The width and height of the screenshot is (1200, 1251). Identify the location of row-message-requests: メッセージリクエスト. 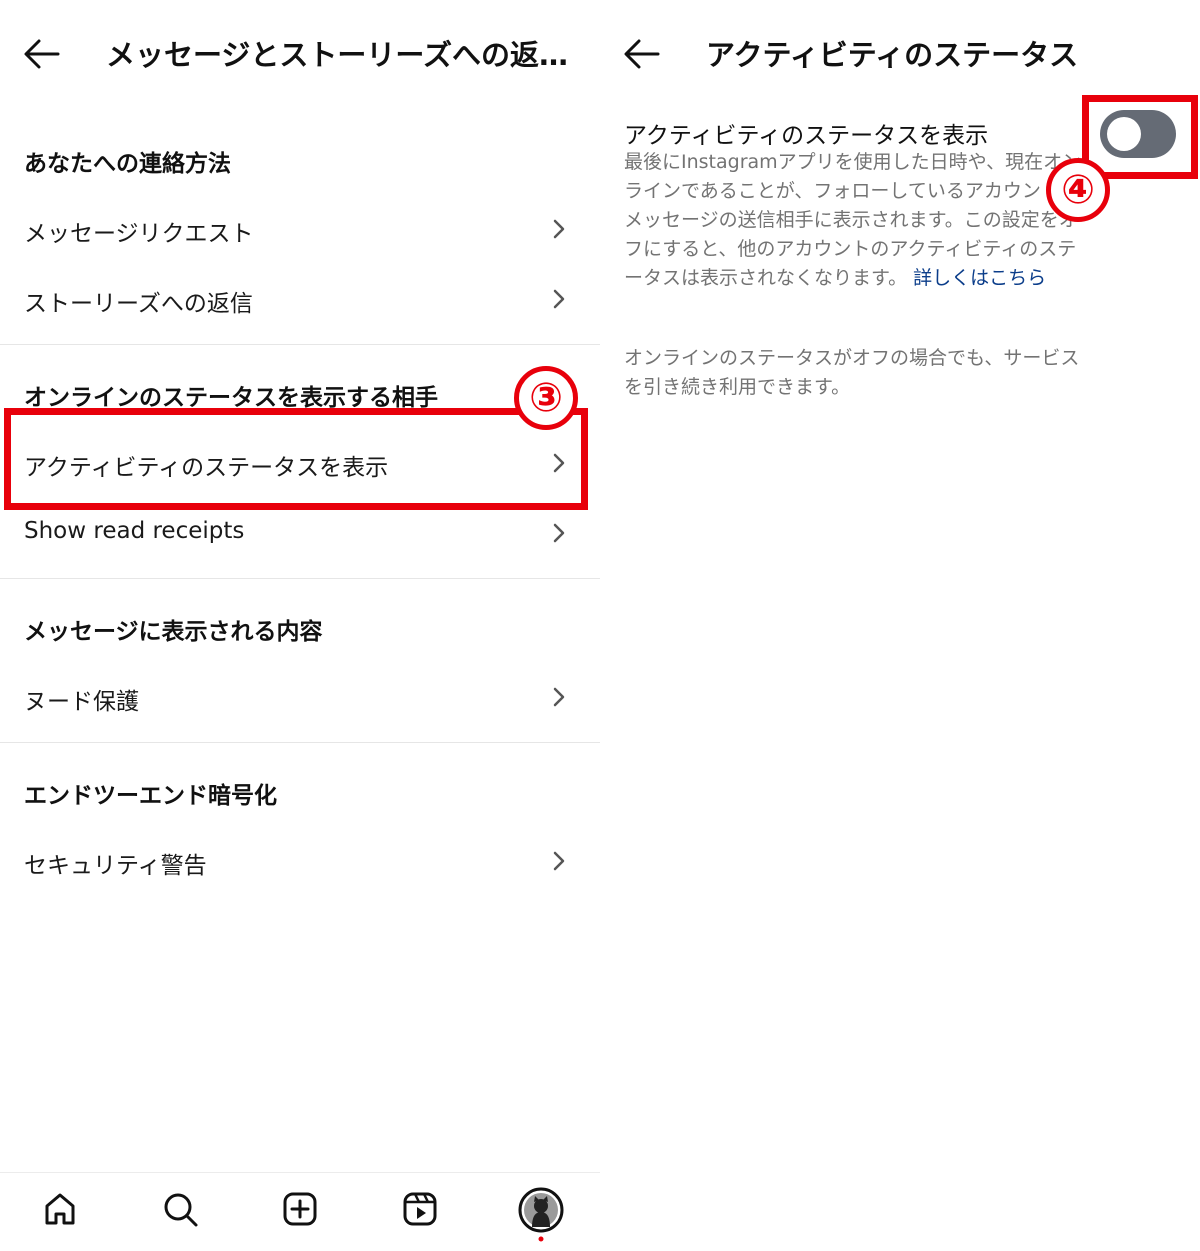
(300, 229).